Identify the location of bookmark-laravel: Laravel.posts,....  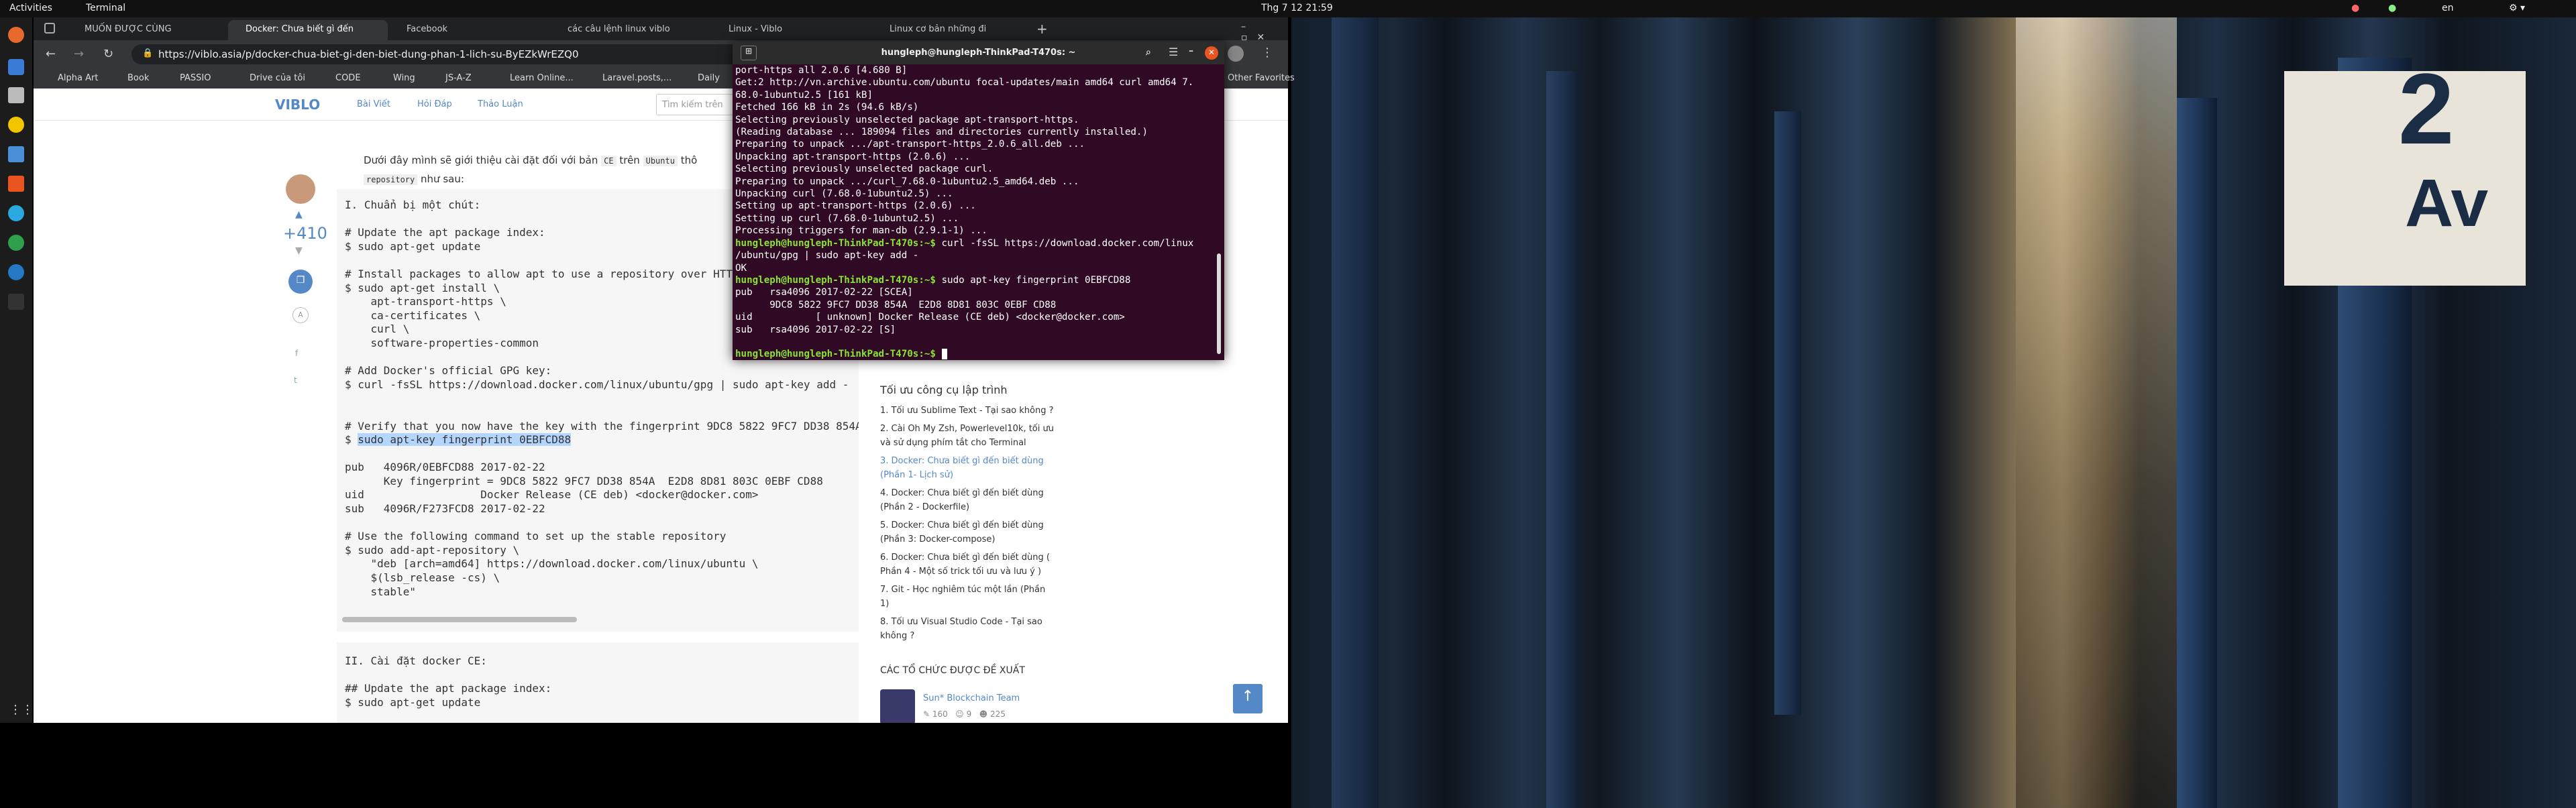
(637, 78).